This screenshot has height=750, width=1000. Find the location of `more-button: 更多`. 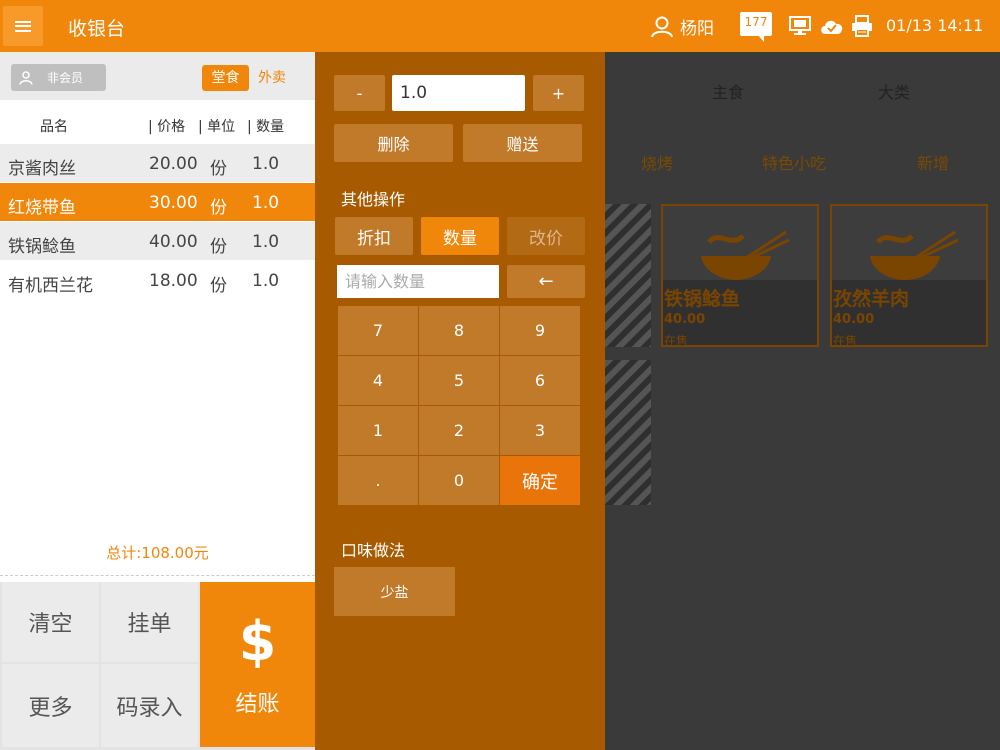

more-button: 更多 is located at coordinates (50, 705).